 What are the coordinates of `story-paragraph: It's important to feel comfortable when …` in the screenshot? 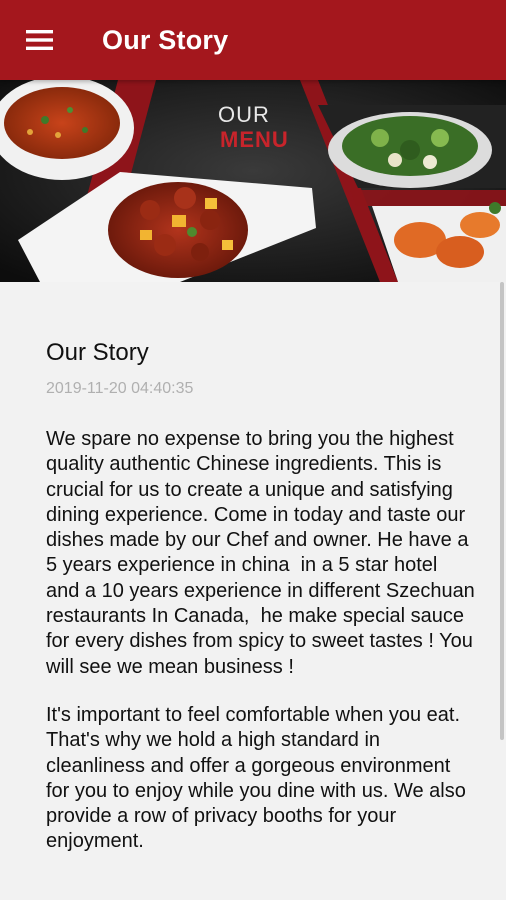 It's located at (259, 778).